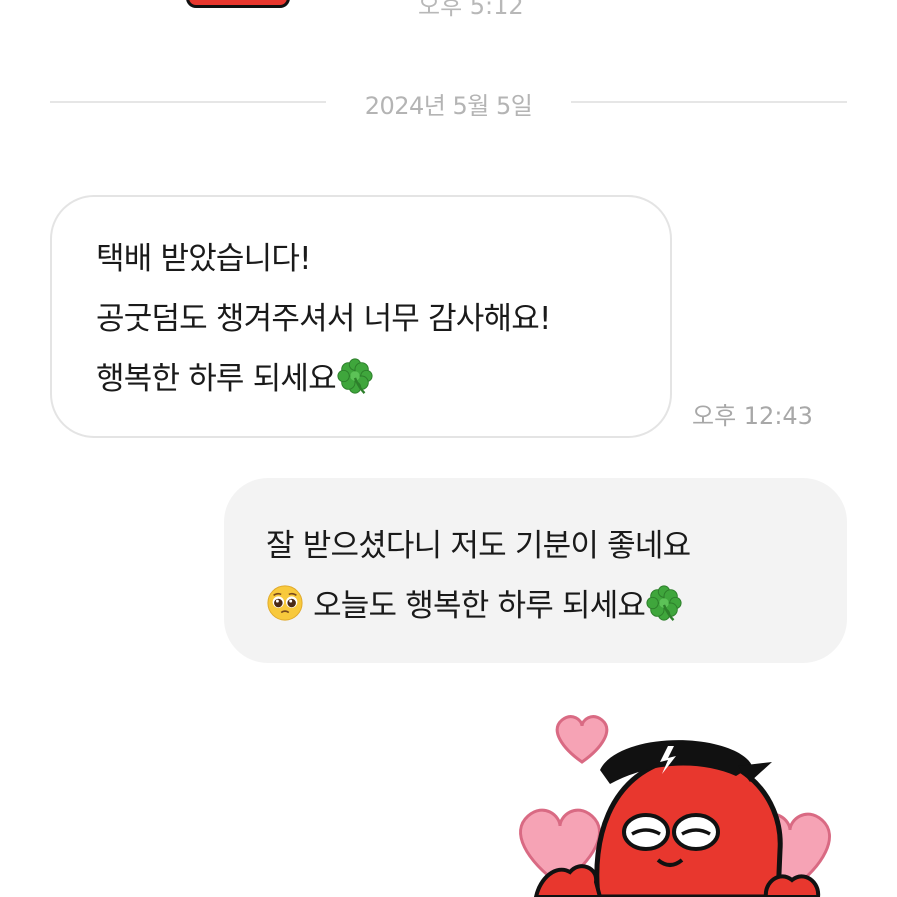  I want to click on message-line: 행복한 하루 되세요, so click(383, 379).